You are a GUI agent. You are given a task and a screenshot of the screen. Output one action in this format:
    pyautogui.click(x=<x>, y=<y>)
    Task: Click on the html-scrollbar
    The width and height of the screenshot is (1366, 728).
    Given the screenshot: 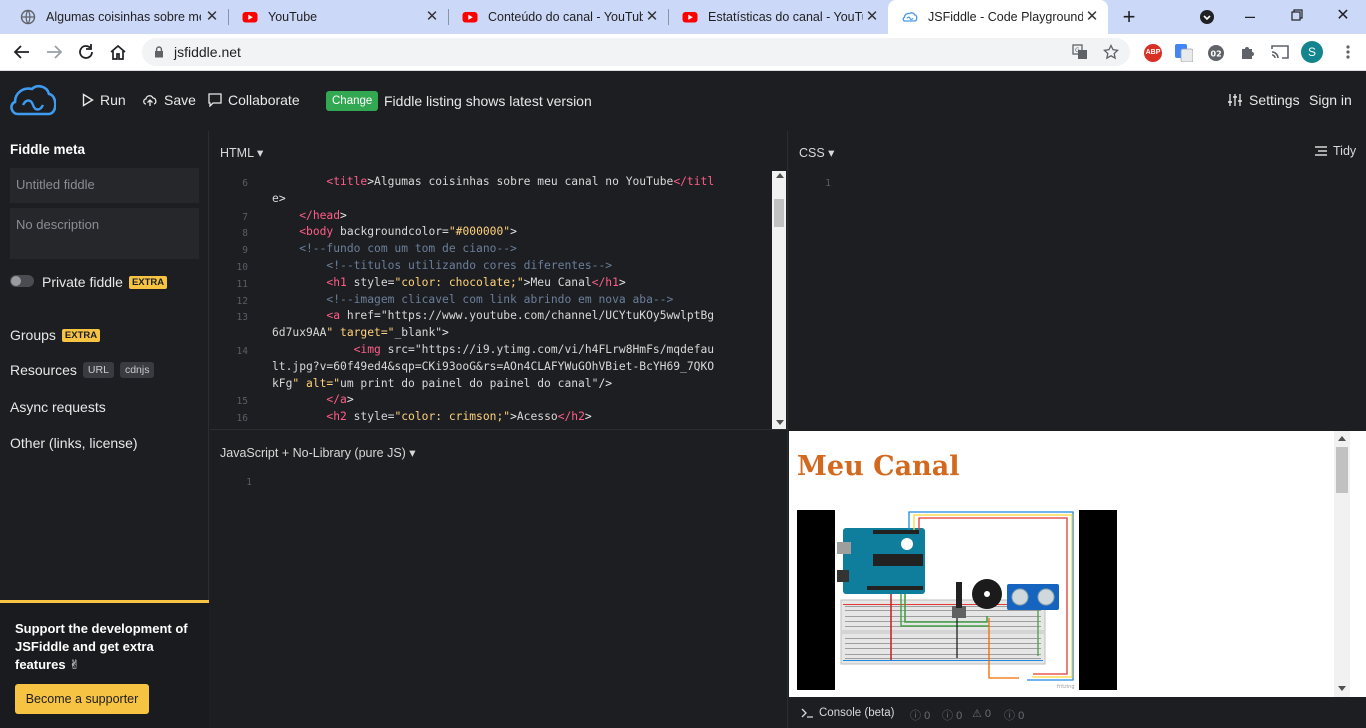 What is the action you would take?
    pyautogui.click(x=779, y=300)
    